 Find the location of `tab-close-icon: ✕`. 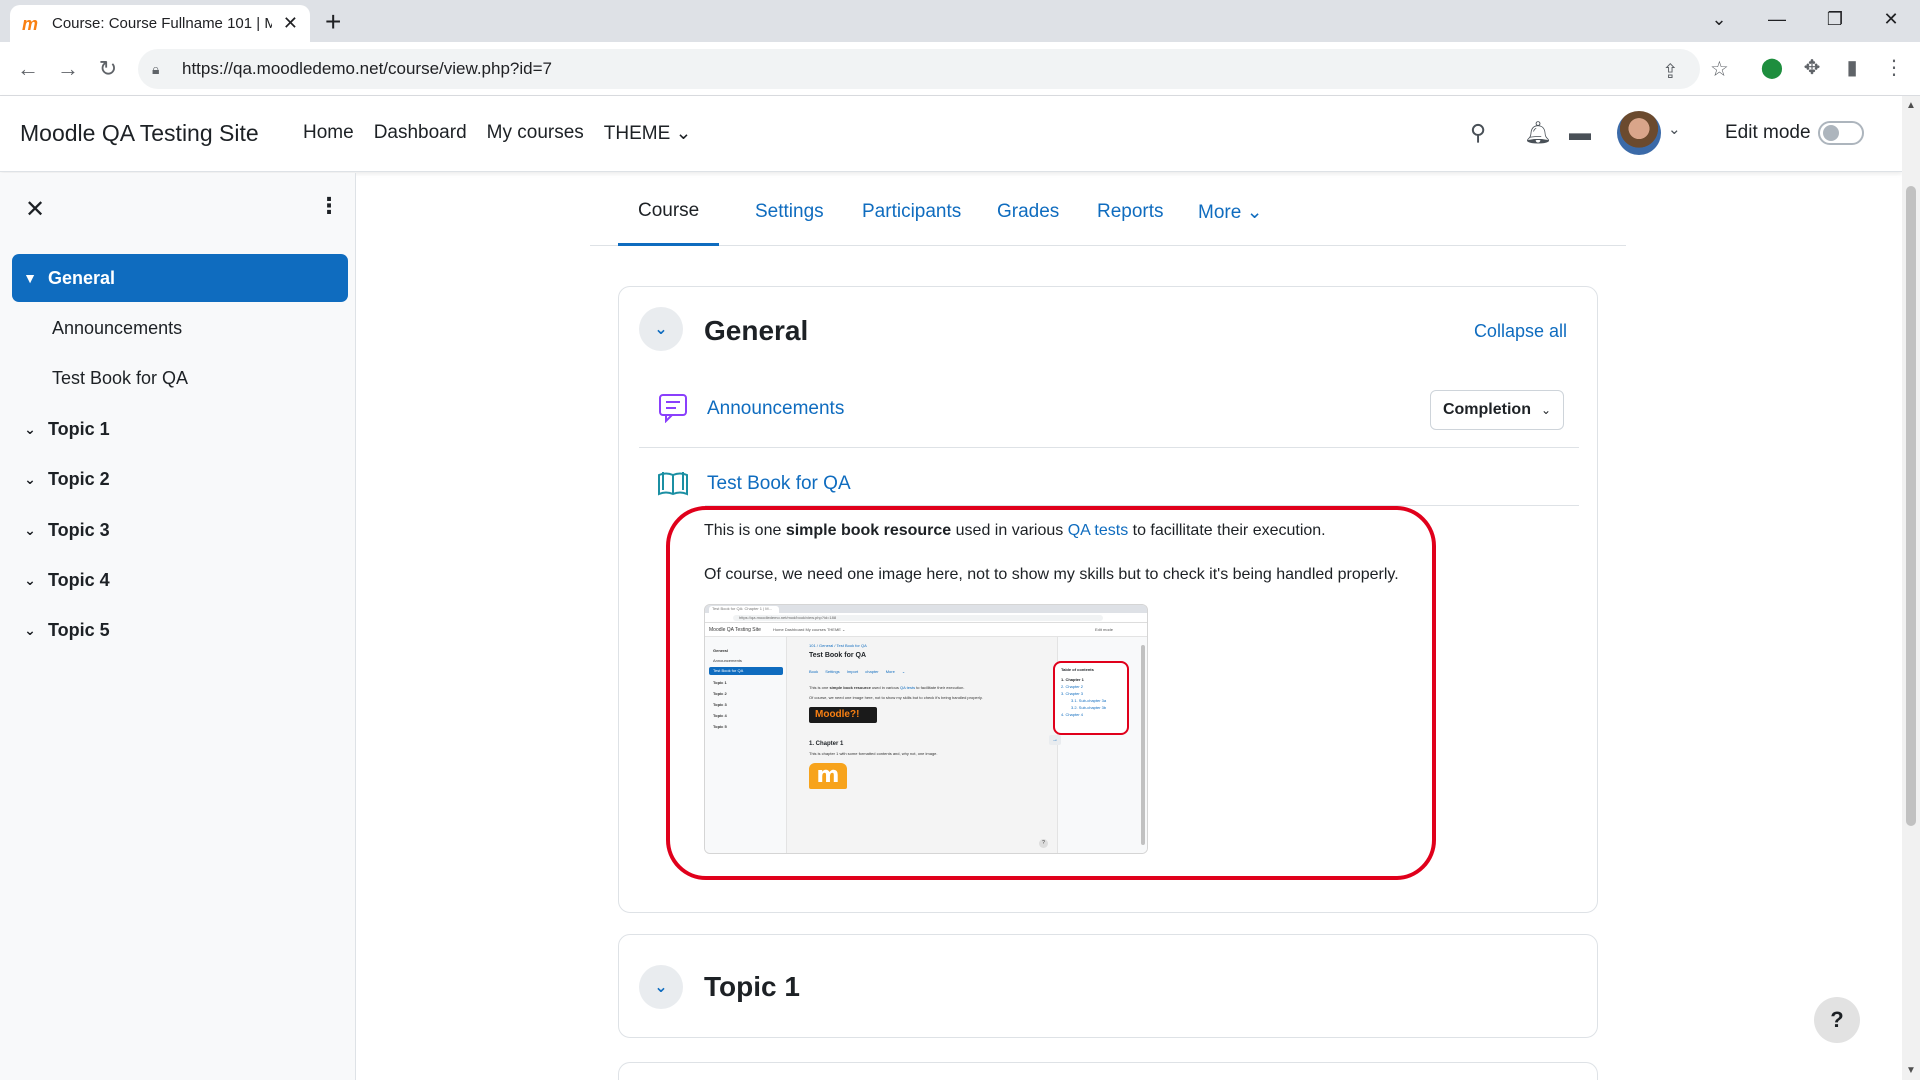

tab-close-icon: ✕ is located at coordinates (290, 23).